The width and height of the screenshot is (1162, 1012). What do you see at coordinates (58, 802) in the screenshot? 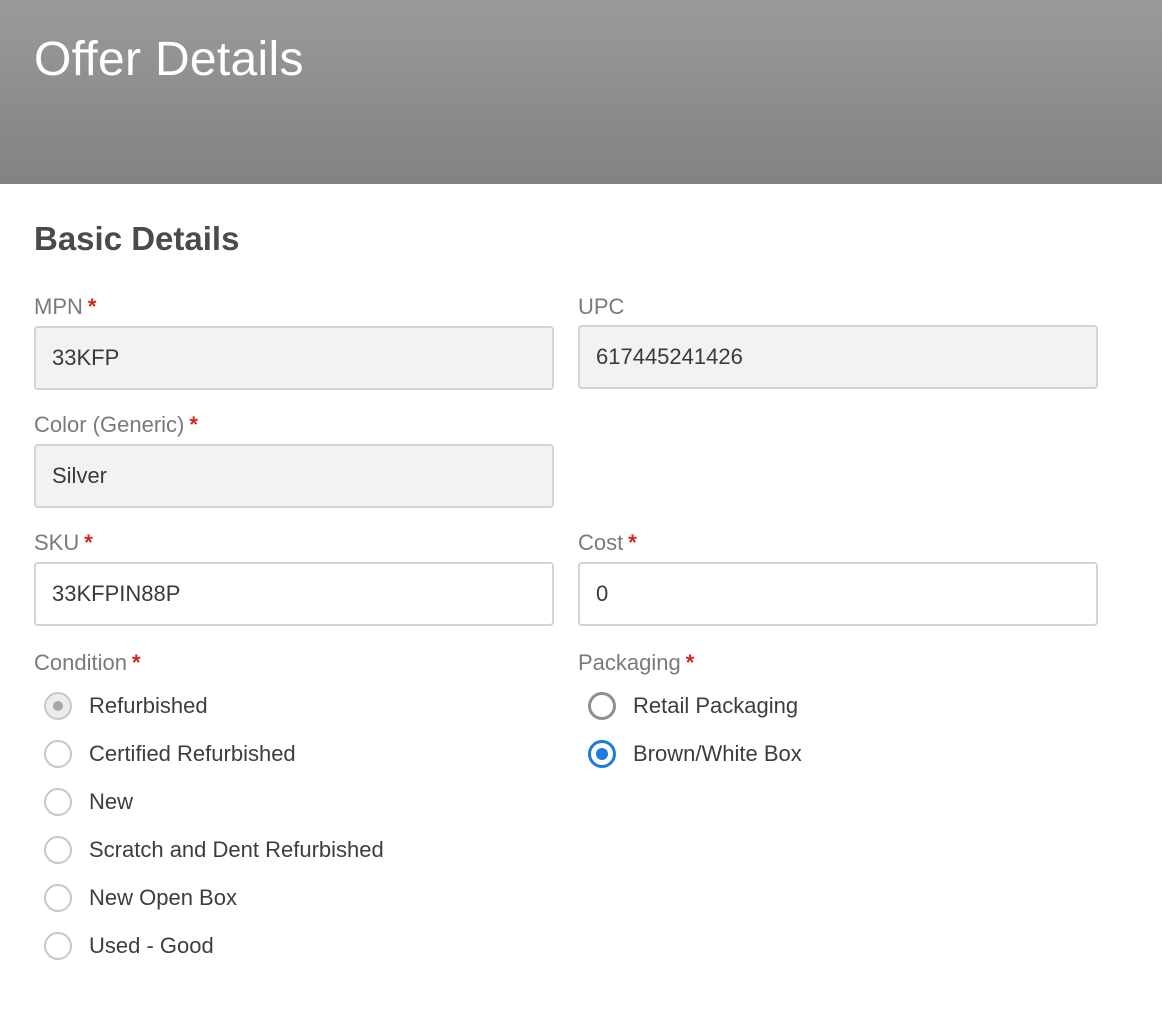
I see `radio-new` at bounding box center [58, 802].